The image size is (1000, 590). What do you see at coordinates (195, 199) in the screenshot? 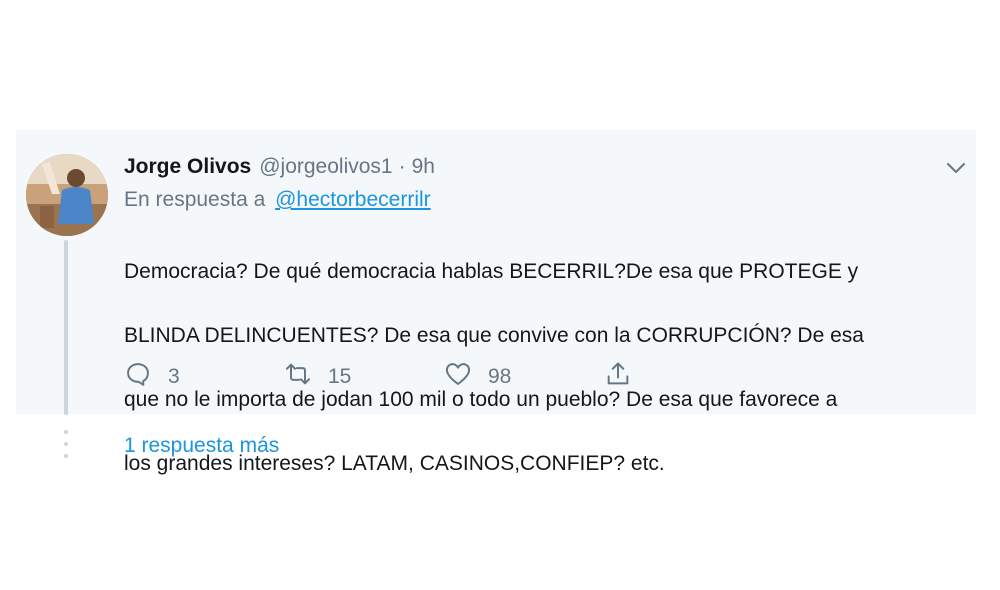
I see `reply-prefix: En respuesta a` at bounding box center [195, 199].